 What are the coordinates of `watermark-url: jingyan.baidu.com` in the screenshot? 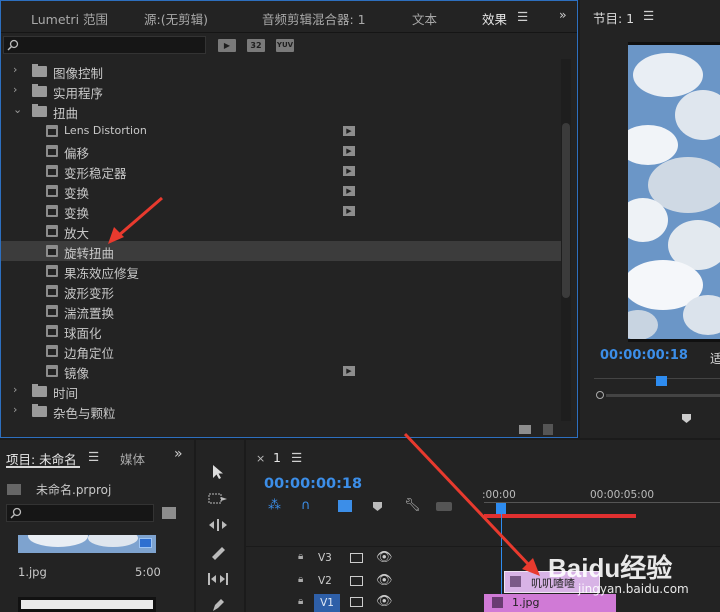 It's located at (633, 589).